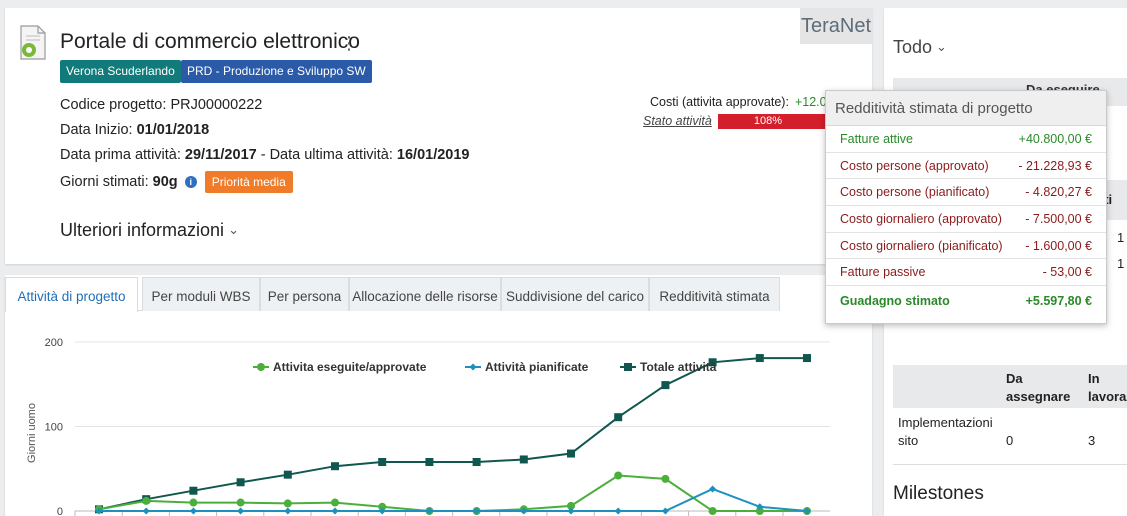 Image resolution: width=1127 pixels, height=516 pixels. I want to click on divider, so click(1010, 464).